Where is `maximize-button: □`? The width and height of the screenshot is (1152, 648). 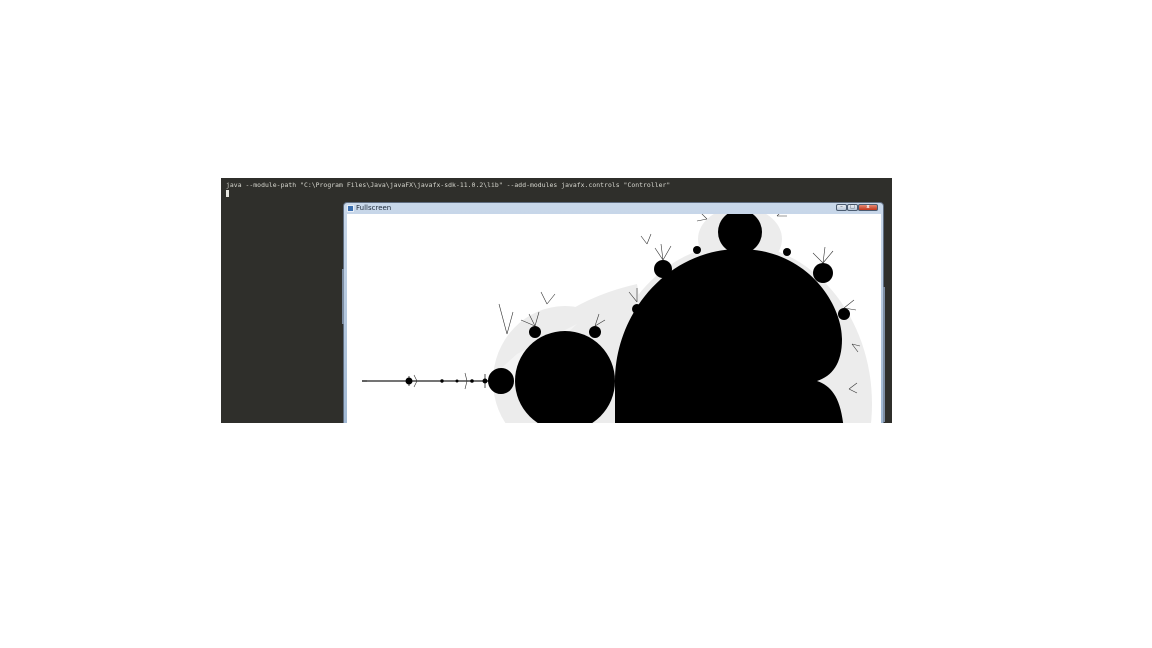 maximize-button: □ is located at coordinates (852, 207).